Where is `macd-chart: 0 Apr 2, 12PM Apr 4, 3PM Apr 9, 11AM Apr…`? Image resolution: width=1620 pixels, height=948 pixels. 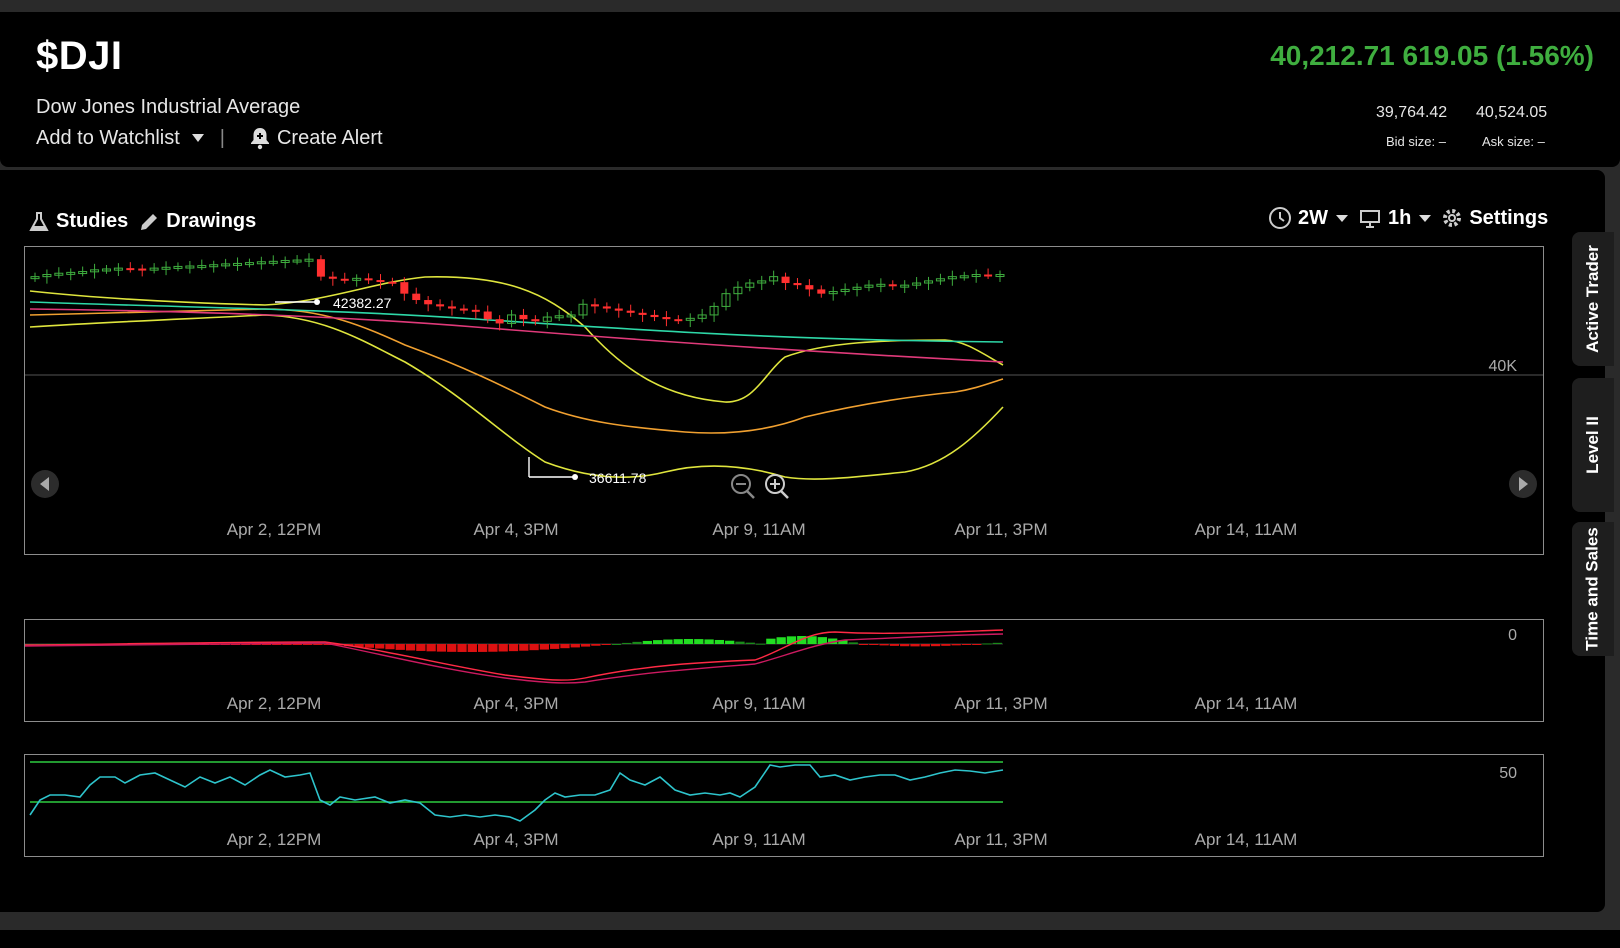
macd-chart: 0 Apr 2, 12PM Apr 4, 3PM Apr 9, 11AM Apr… is located at coordinates (784, 670).